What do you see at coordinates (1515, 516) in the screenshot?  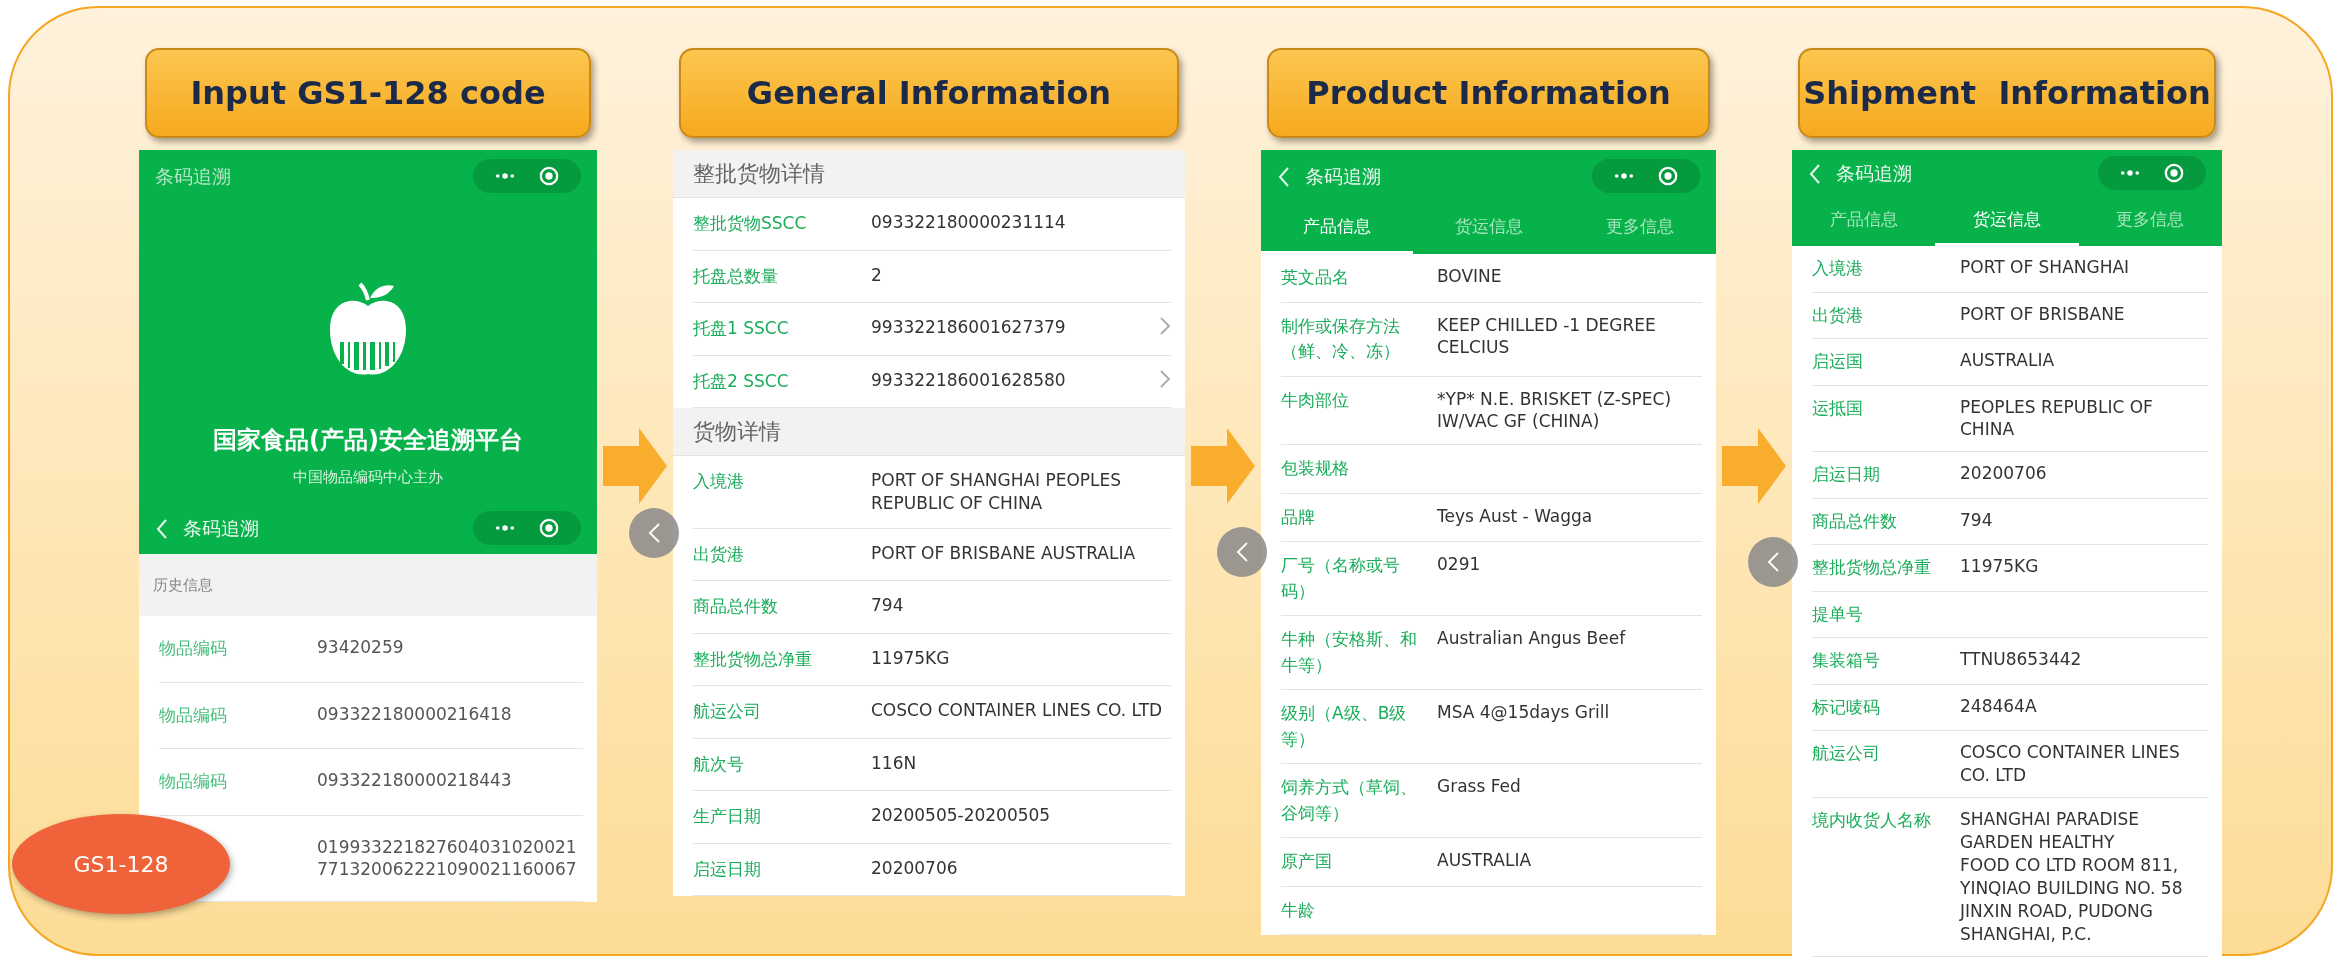 I see `field-value: Teys Aust - Wagga` at bounding box center [1515, 516].